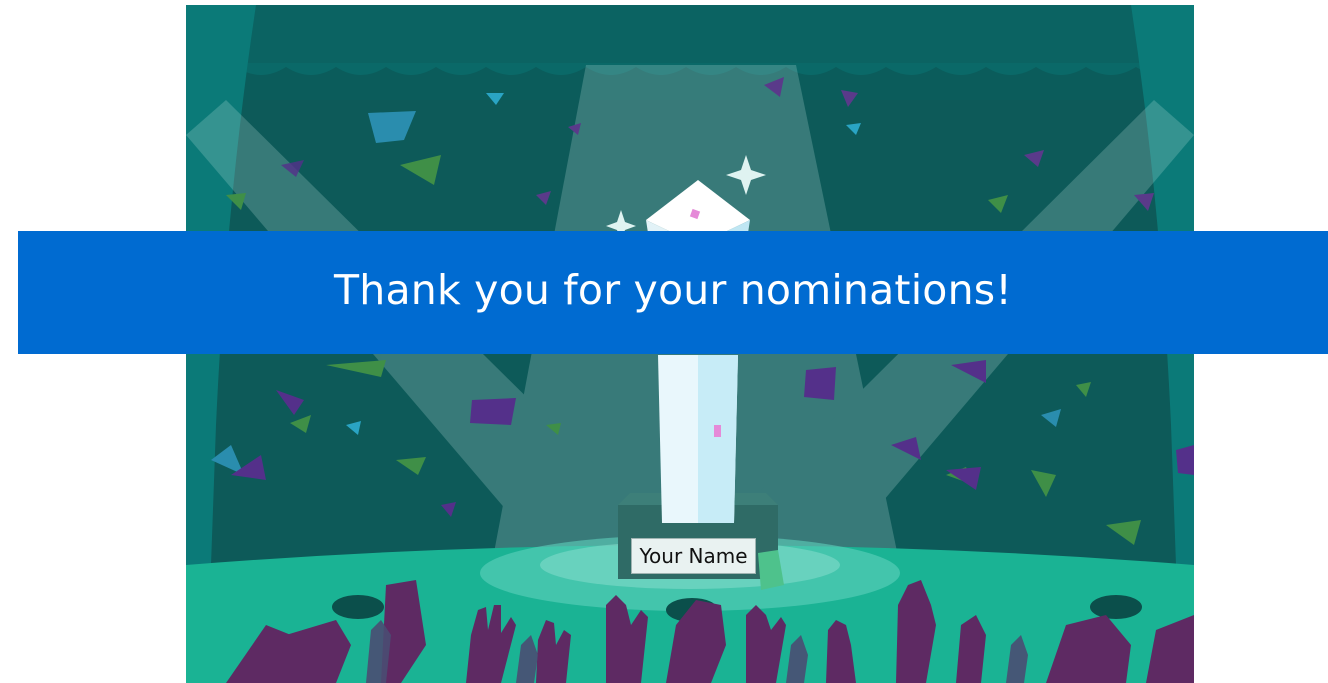 This screenshot has width=1328, height=683. What do you see at coordinates (693, 556) in the screenshot?
I see `trophy-name-plate: Your Name` at bounding box center [693, 556].